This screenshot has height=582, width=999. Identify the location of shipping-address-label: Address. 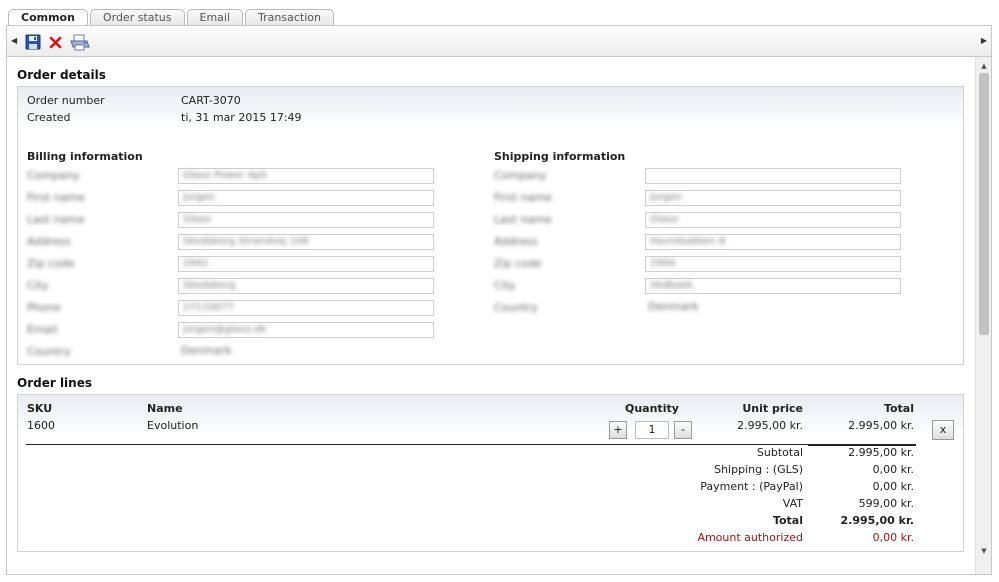
(516, 241).